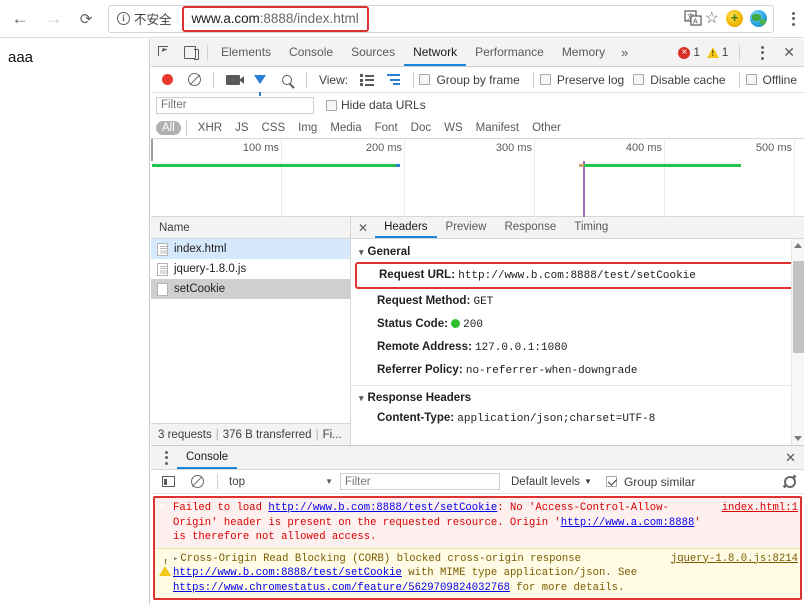 Image resolution: width=804 pixels, height=604 pixels. What do you see at coordinates (190, 53) in the screenshot?
I see `toggle-device-toolbar-button` at bounding box center [190, 53].